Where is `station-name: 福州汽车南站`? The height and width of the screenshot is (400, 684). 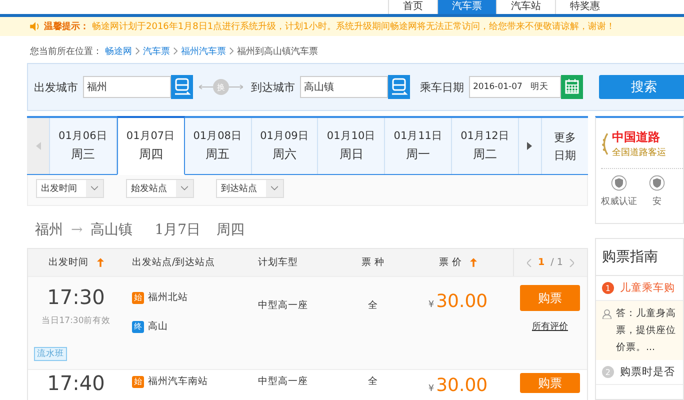
station-name: 福州汽车南站 is located at coordinates (178, 381).